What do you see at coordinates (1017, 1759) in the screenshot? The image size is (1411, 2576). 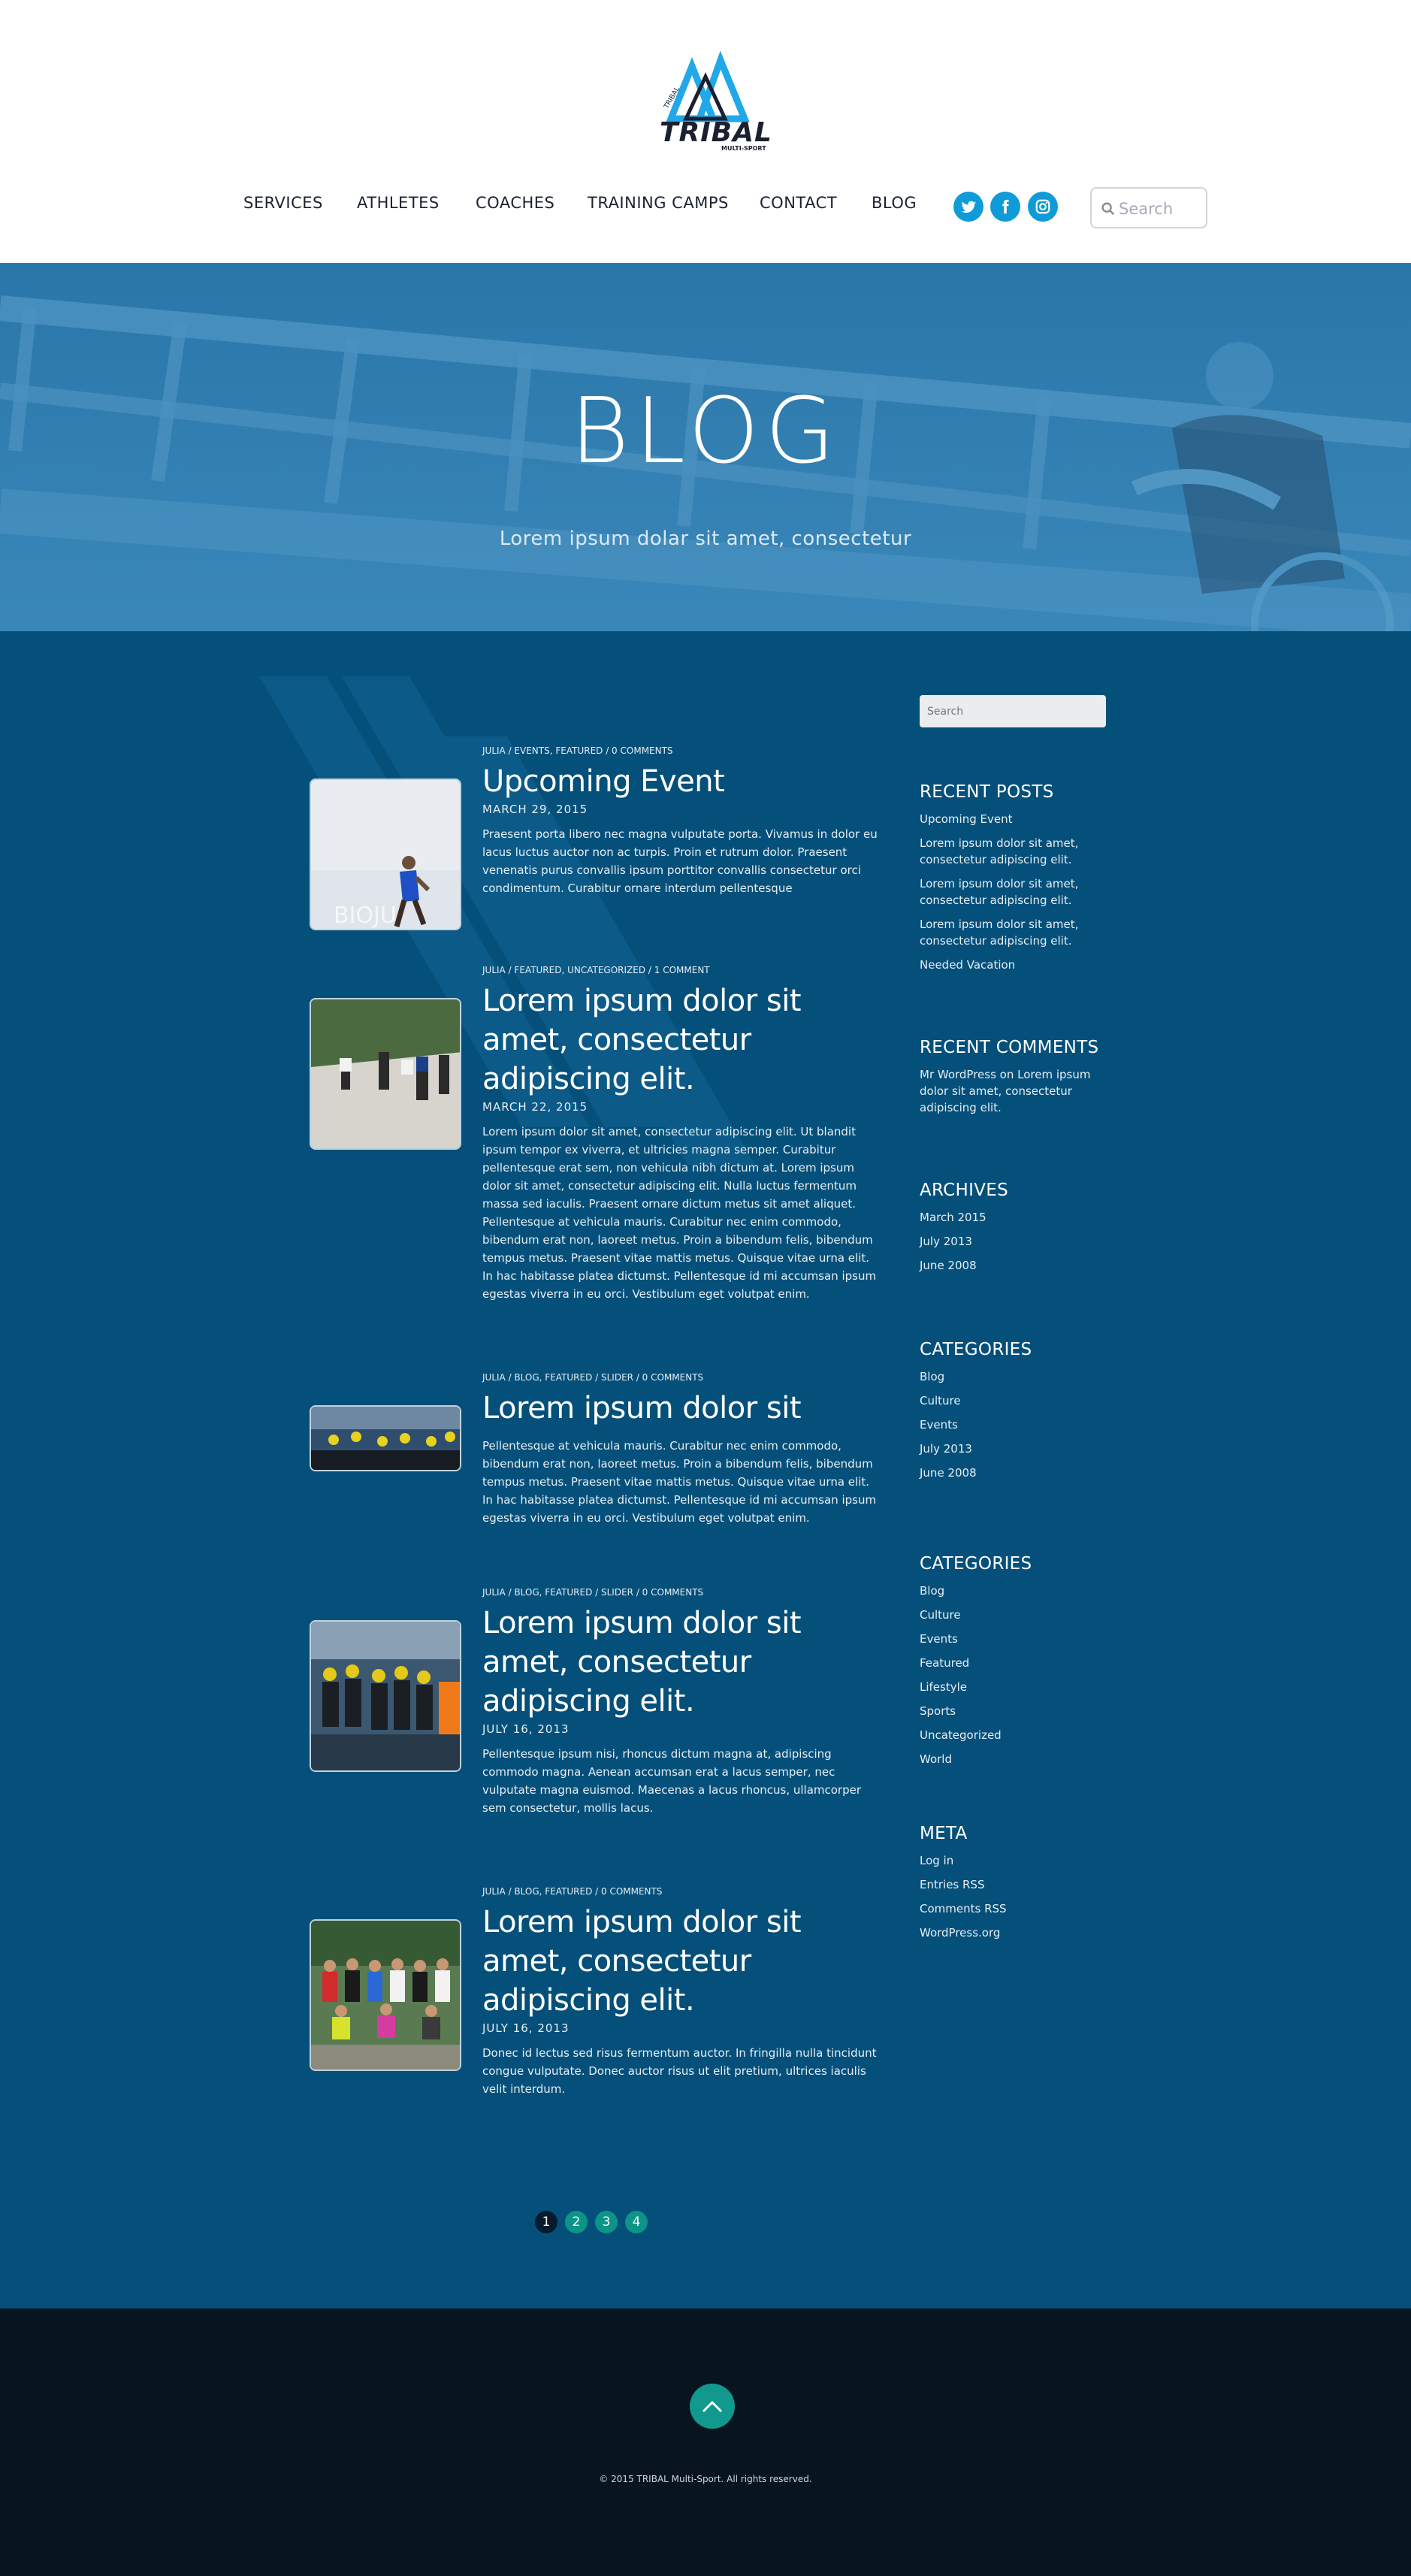 I see `category-link: World` at bounding box center [1017, 1759].